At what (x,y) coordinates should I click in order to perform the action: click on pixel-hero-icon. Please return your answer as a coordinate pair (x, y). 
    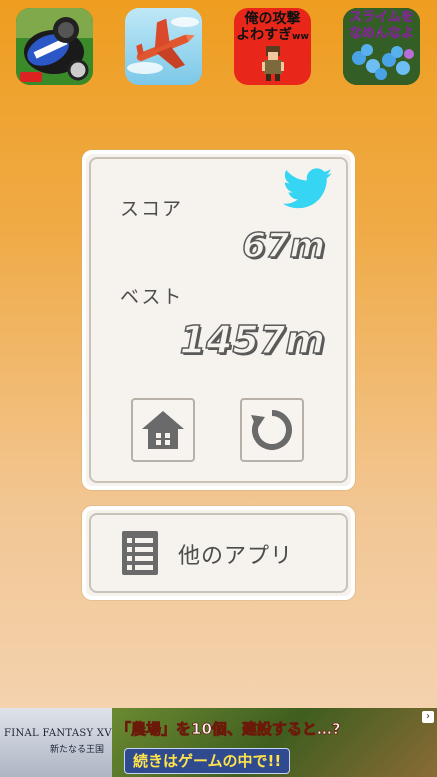
    Looking at the image, I should click on (273, 63).